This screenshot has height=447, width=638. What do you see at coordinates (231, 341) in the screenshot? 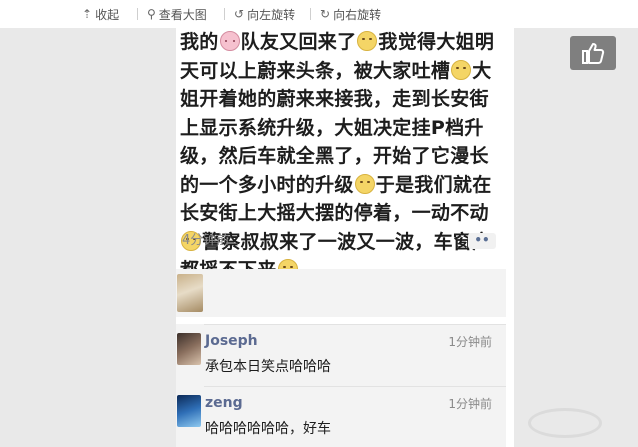
I see `comment-author: Joseph` at bounding box center [231, 341].